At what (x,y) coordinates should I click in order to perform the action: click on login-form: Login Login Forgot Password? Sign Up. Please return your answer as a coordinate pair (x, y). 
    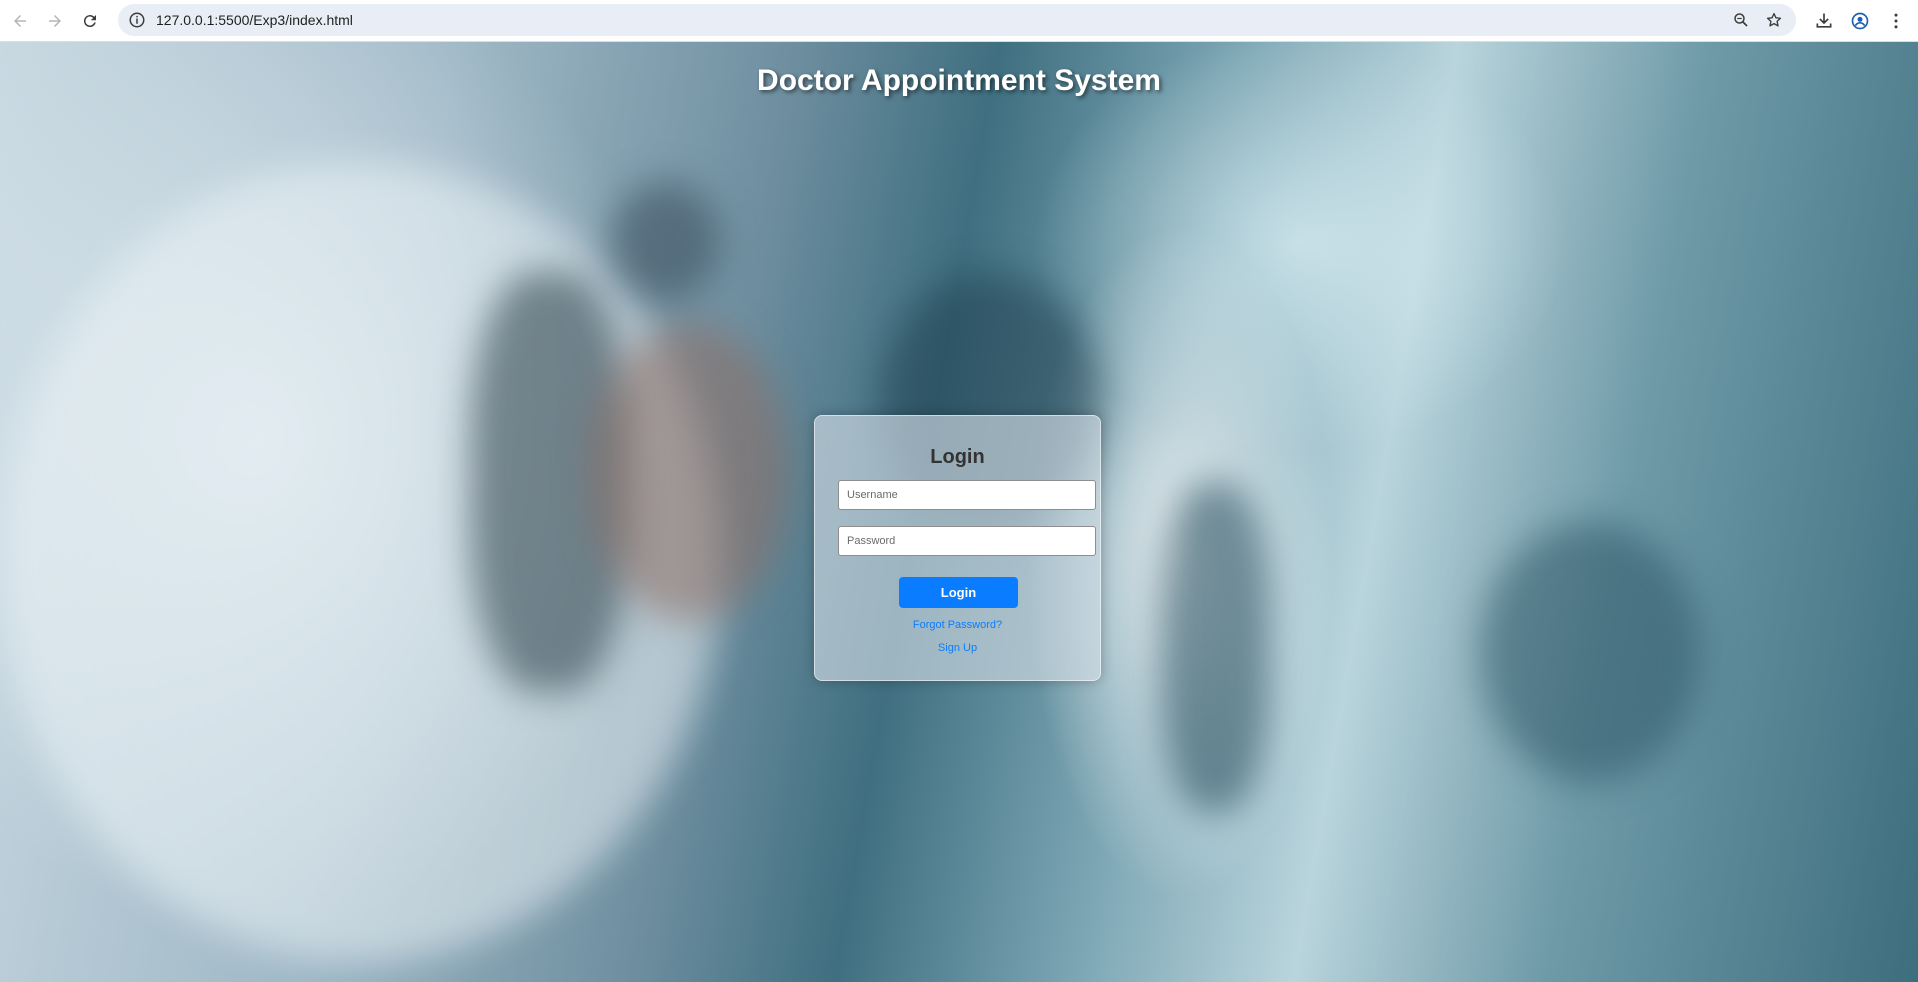
    Looking at the image, I should click on (957, 548).